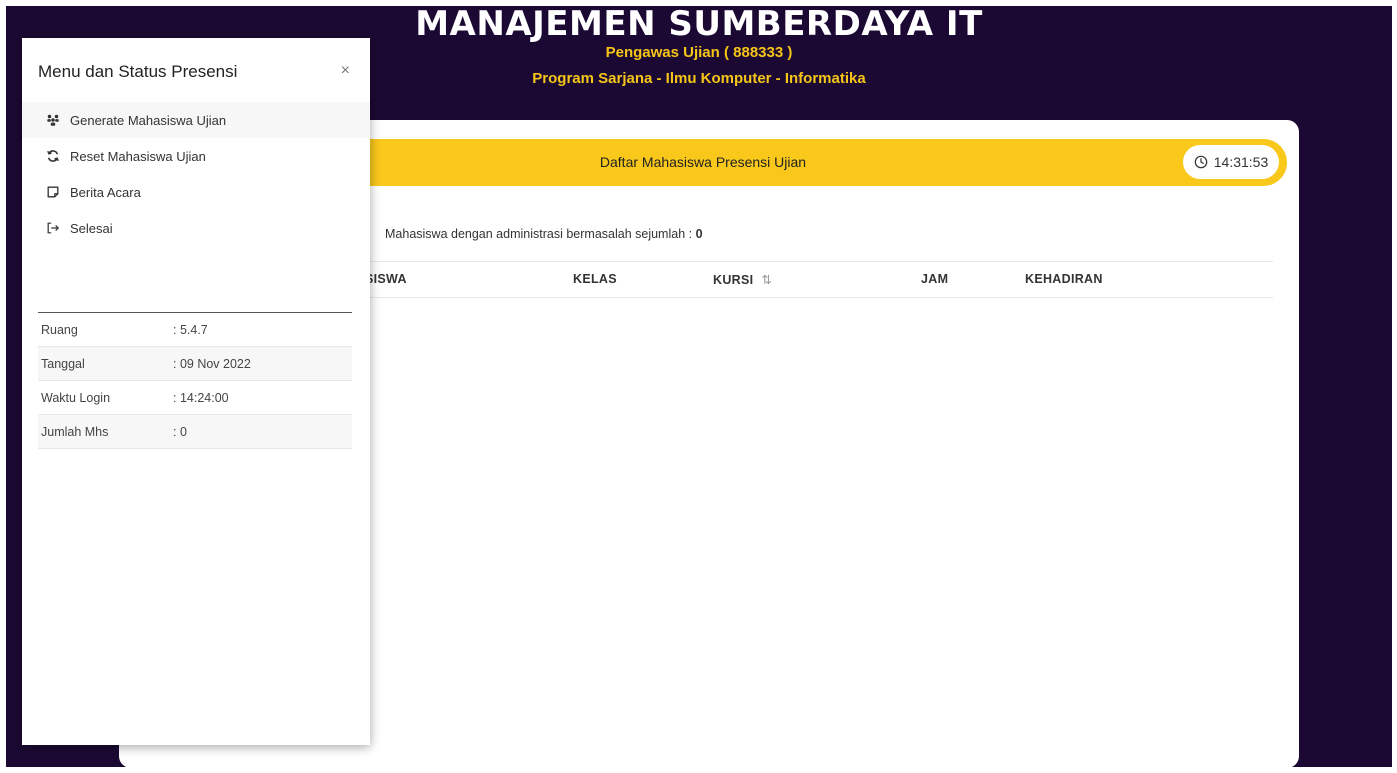 This screenshot has width=1397, height=773. What do you see at coordinates (201, 397) in the screenshot?
I see `info-value: : 14:24:00` at bounding box center [201, 397].